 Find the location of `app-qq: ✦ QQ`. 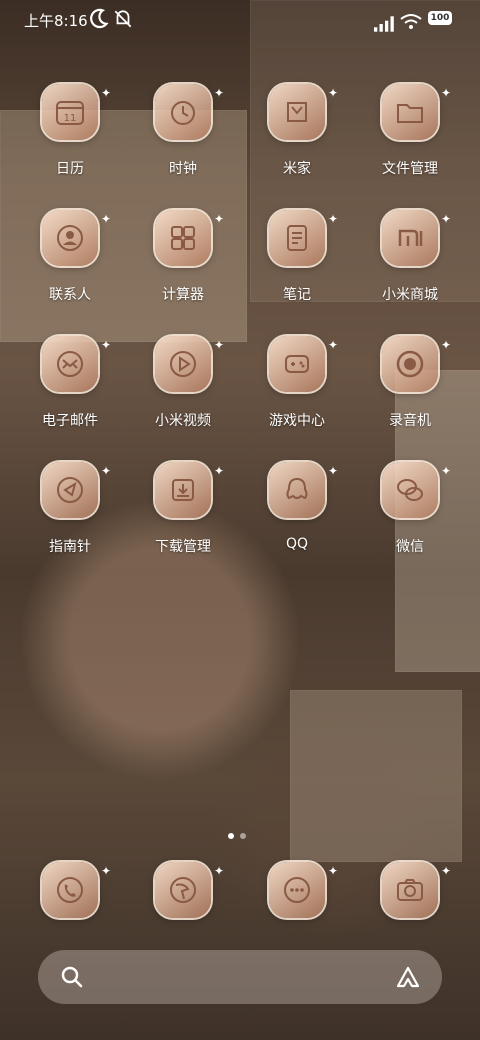

app-qq: ✦ QQ is located at coordinates (297, 517).